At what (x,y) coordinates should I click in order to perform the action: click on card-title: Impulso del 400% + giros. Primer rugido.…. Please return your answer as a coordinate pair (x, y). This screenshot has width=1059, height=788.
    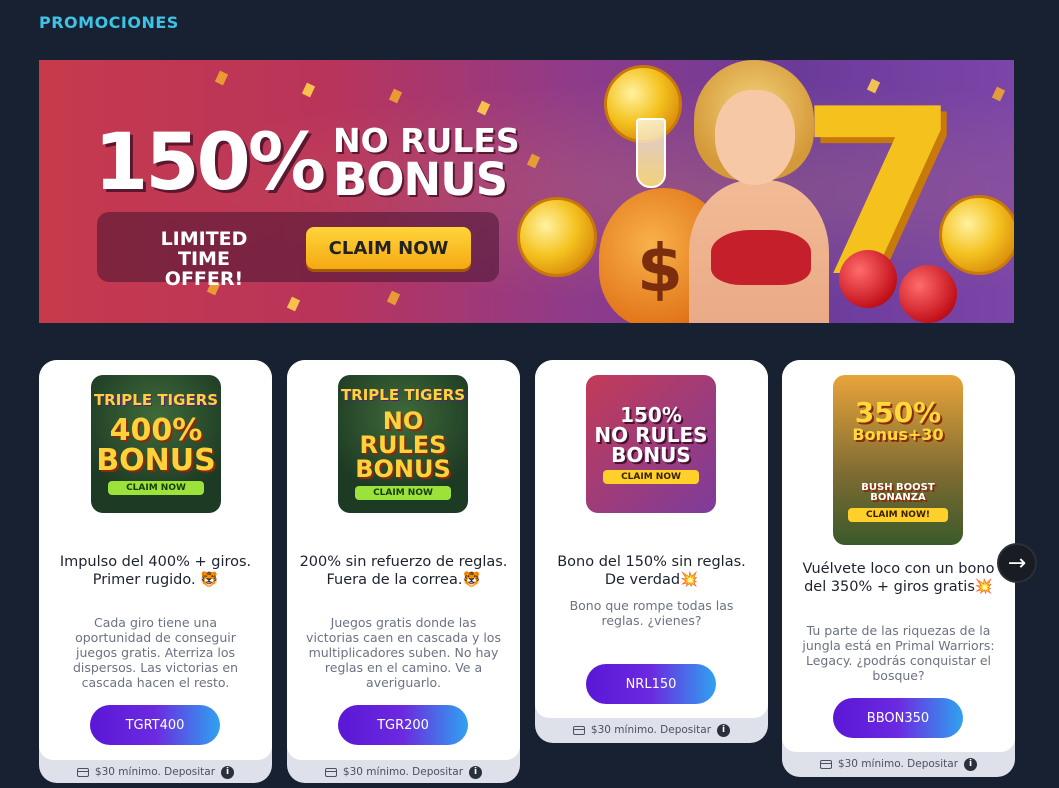
    Looking at the image, I should click on (155, 571).